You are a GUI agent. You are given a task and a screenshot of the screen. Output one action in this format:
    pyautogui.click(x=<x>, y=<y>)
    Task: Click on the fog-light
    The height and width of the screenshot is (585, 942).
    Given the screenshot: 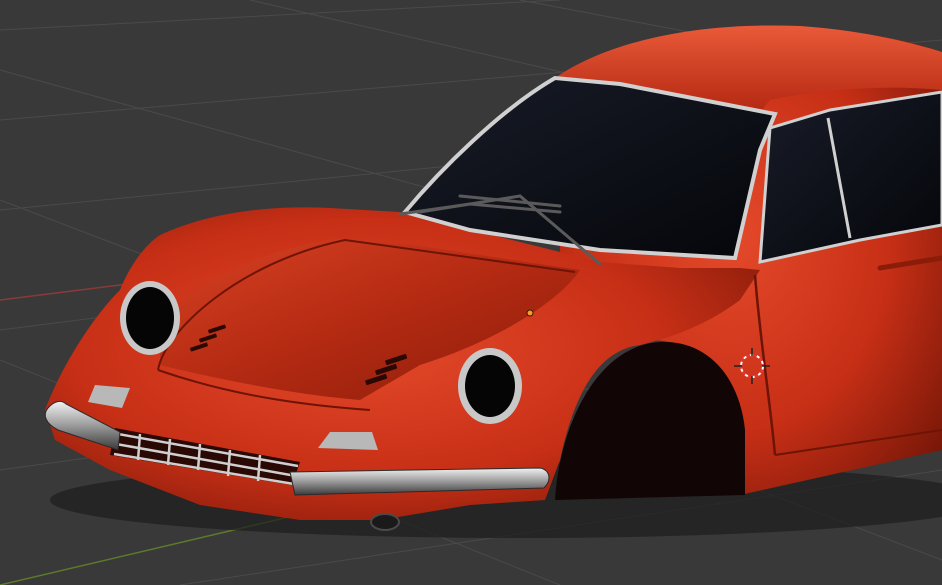 What is the action you would take?
    pyautogui.click(x=385, y=522)
    